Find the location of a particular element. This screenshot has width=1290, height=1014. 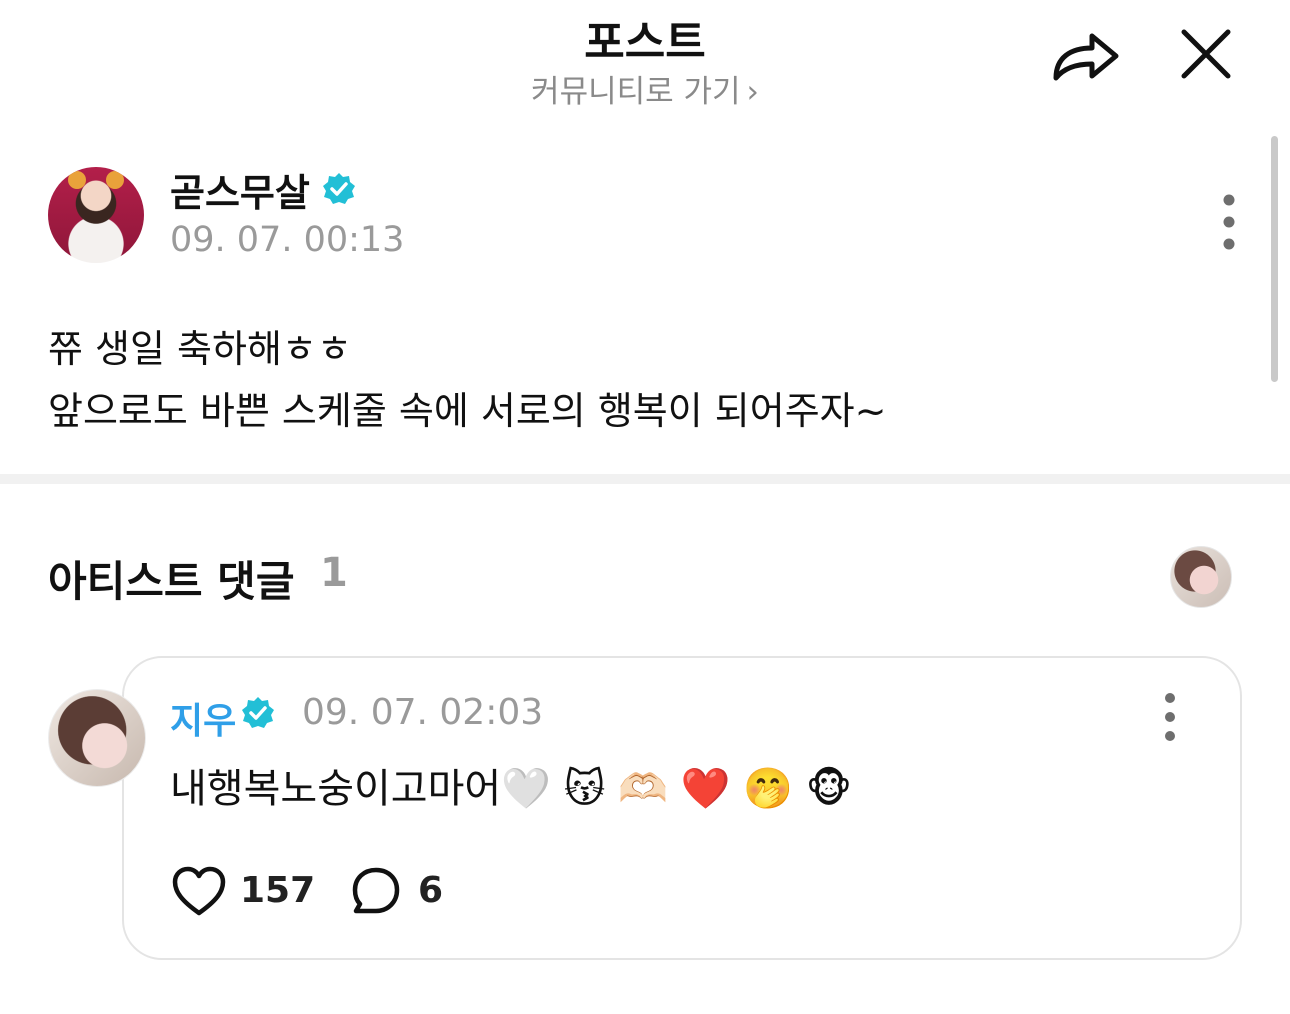

section-divider is located at coordinates (645, 479).